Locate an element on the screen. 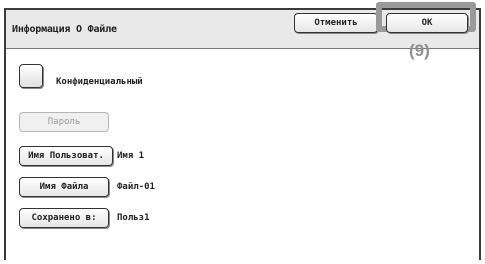  file-name-value: Файл-01 is located at coordinates (136, 187).